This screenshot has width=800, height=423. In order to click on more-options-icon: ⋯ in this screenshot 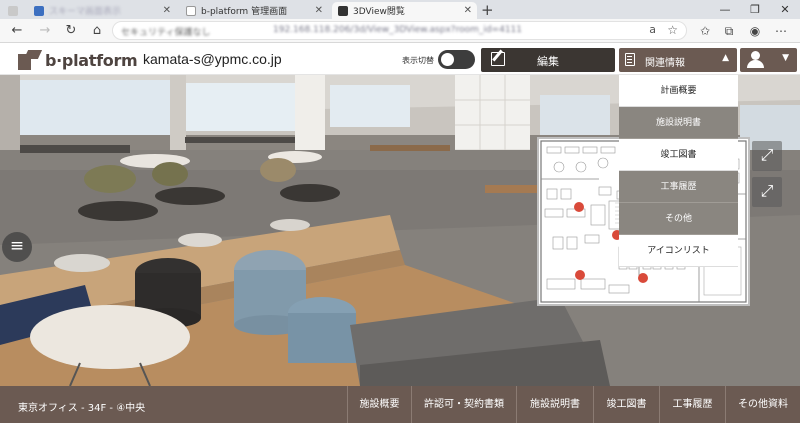, I will do `click(781, 31)`.